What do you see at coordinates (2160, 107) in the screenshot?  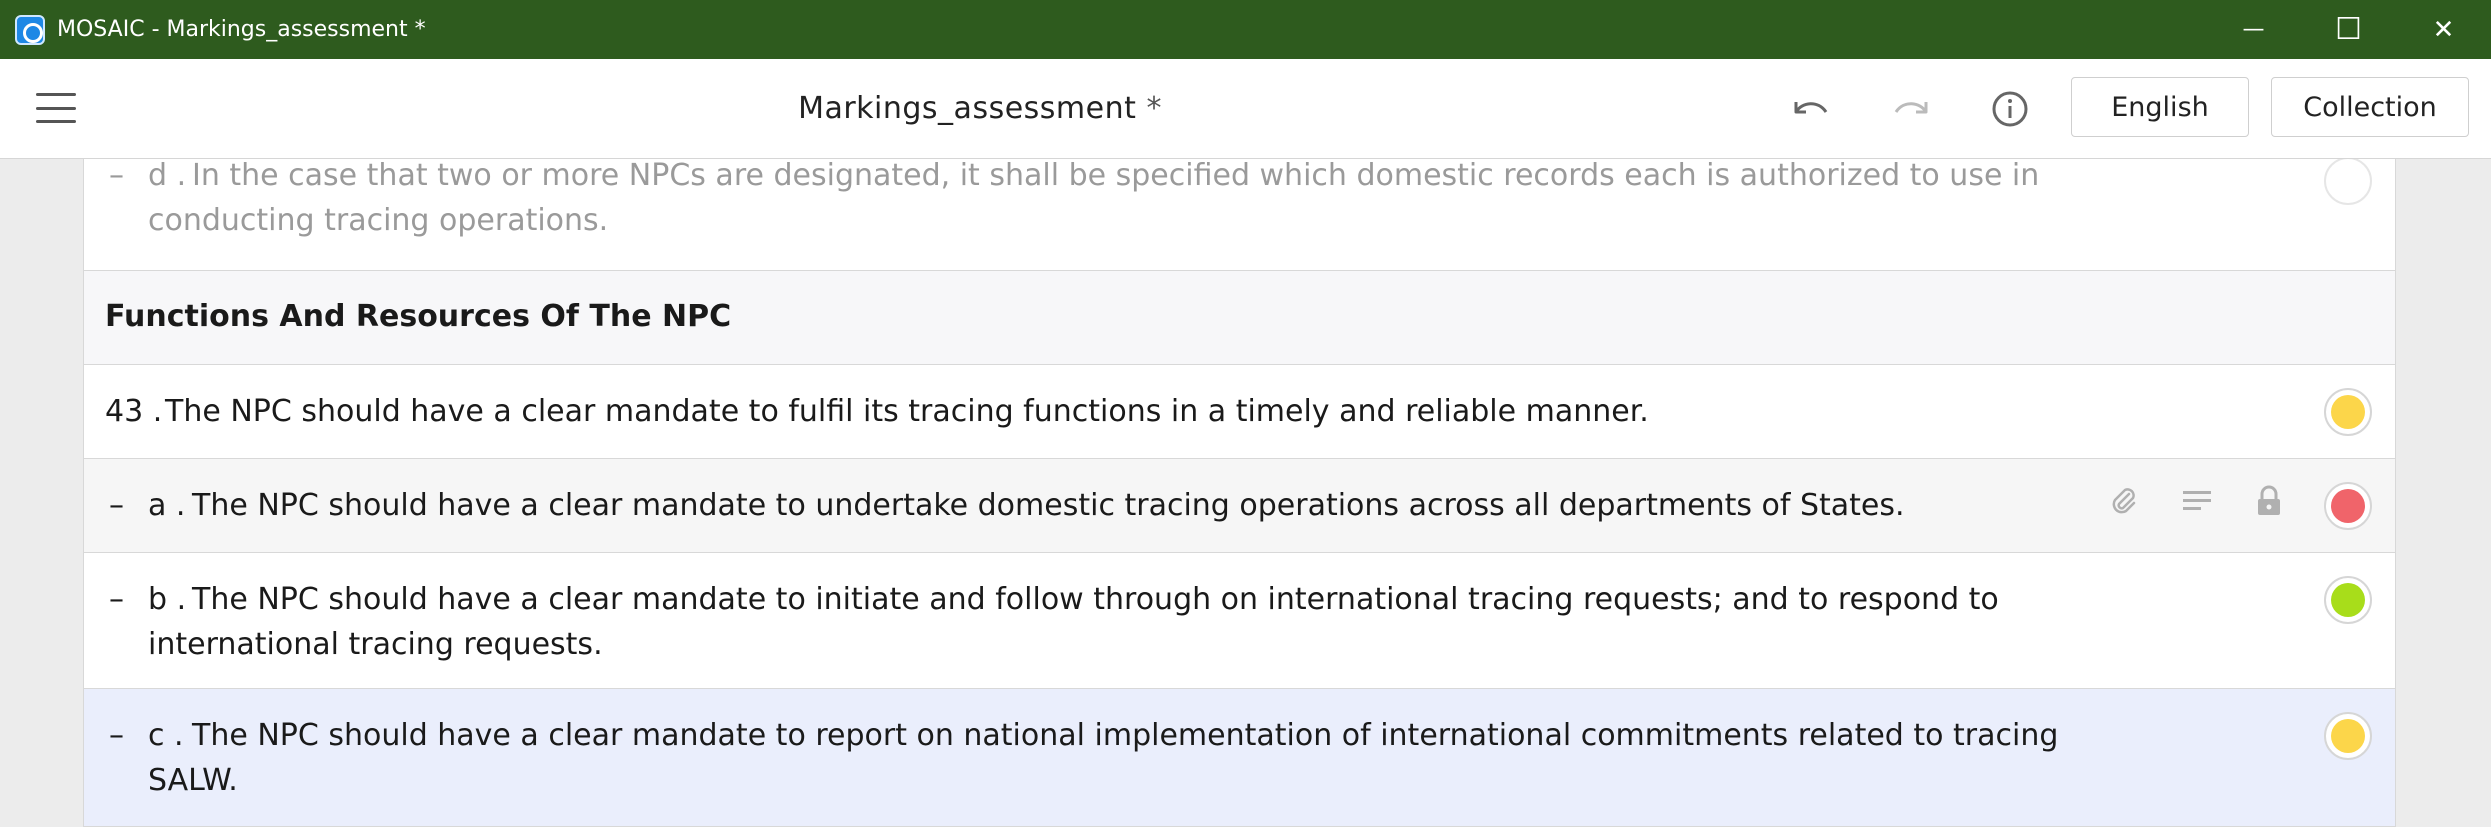 I see `language-button: English` at bounding box center [2160, 107].